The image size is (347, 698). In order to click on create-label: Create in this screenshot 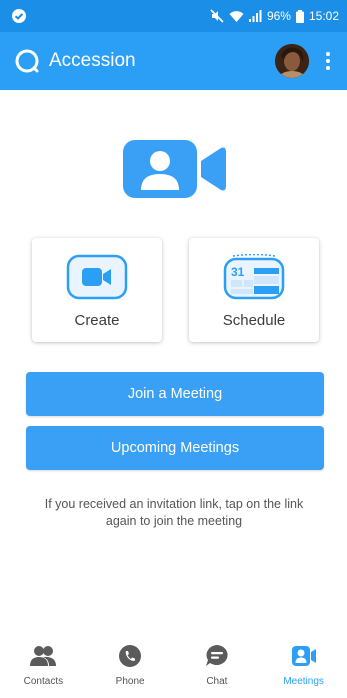, I will do `click(97, 320)`.